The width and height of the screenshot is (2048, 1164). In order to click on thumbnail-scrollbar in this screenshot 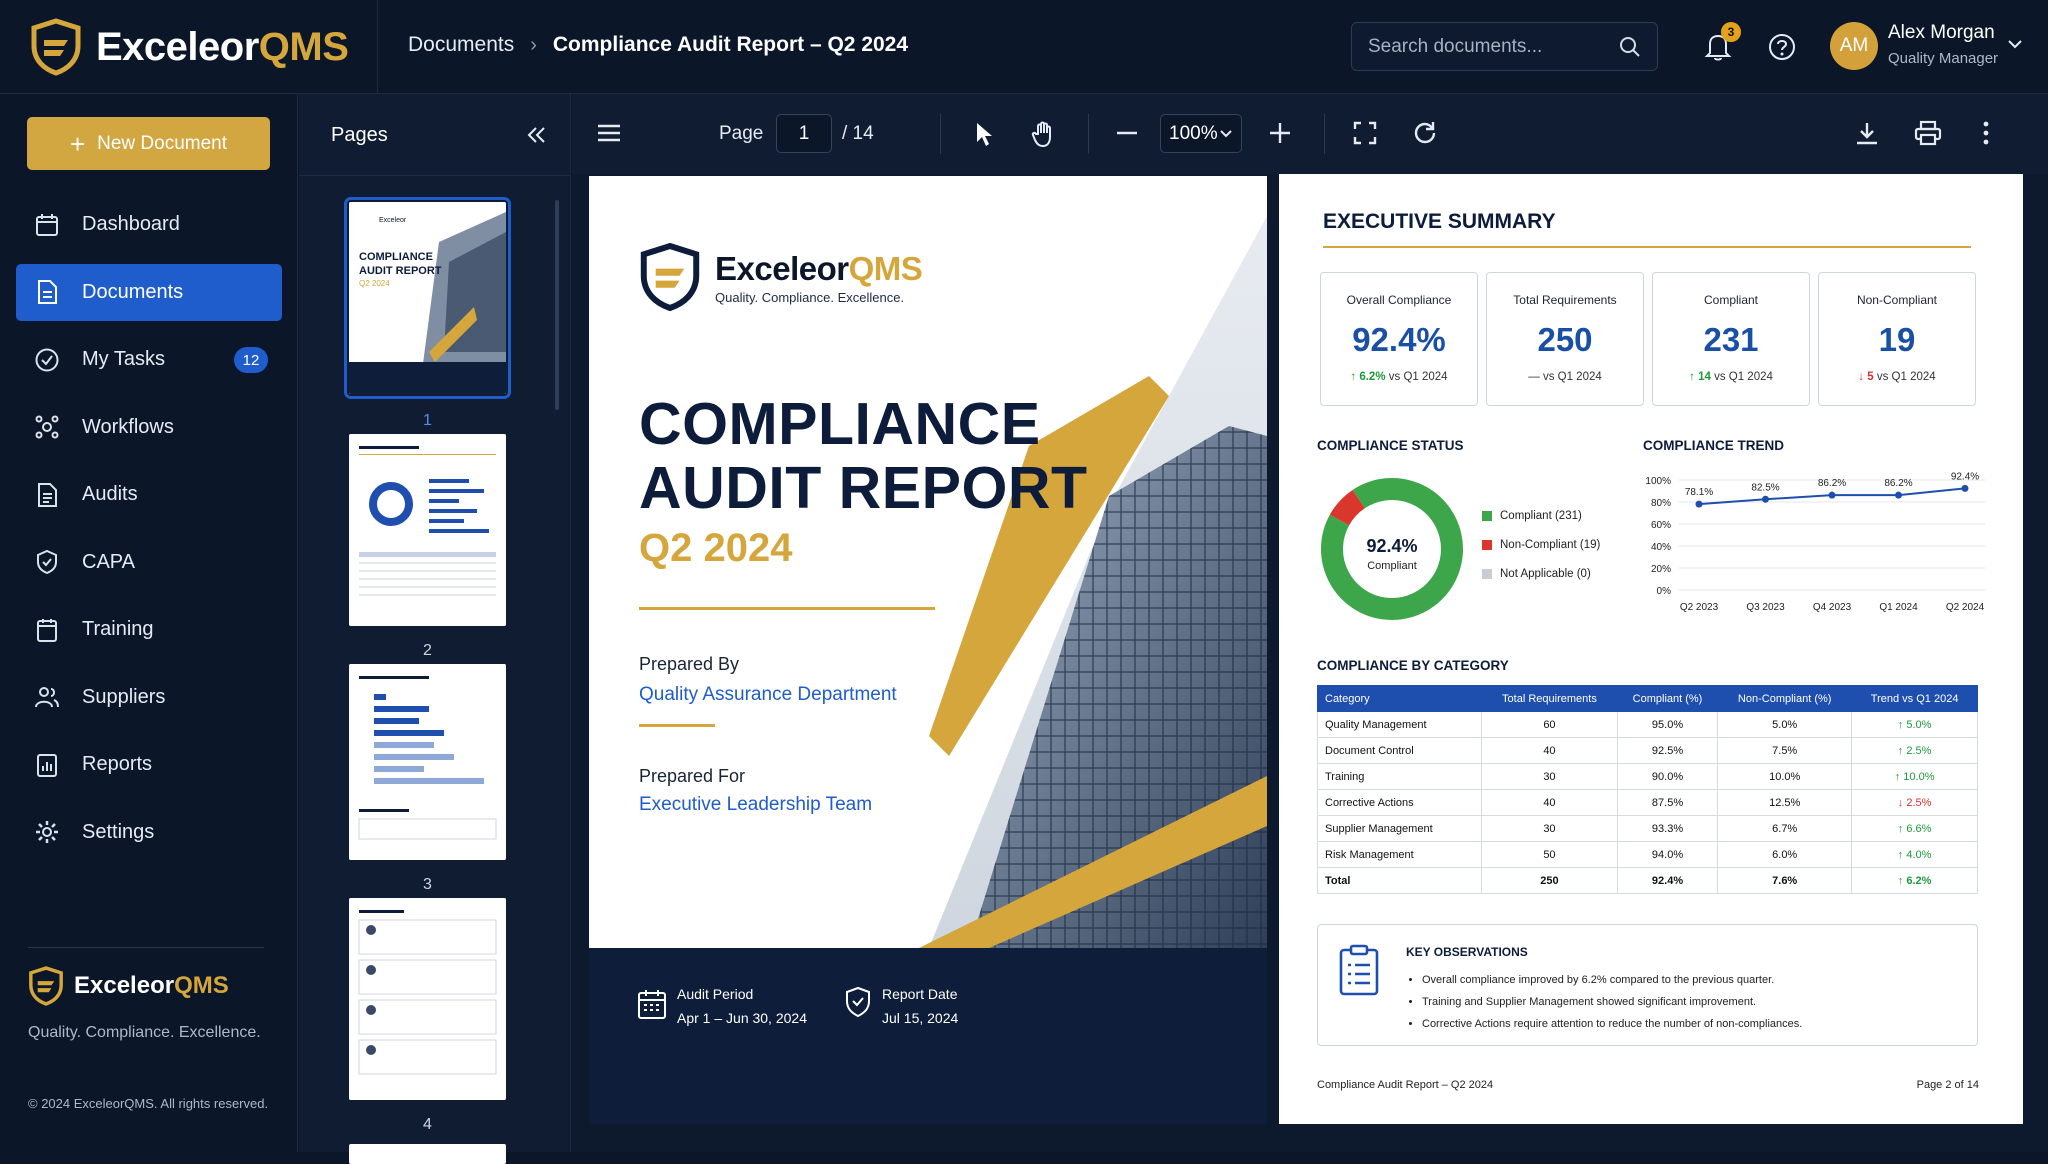, I will do `click(557, 305)`.